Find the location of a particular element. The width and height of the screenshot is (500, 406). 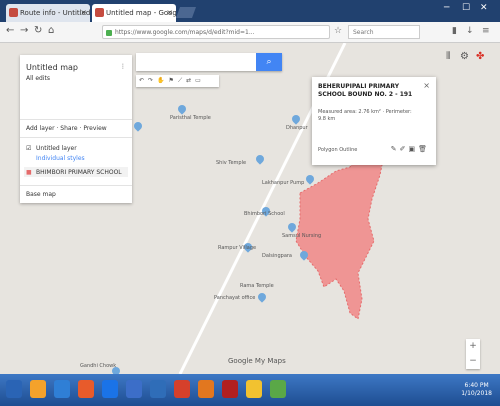

settings-icon: ⚙ is located at coordinates (464, 56).